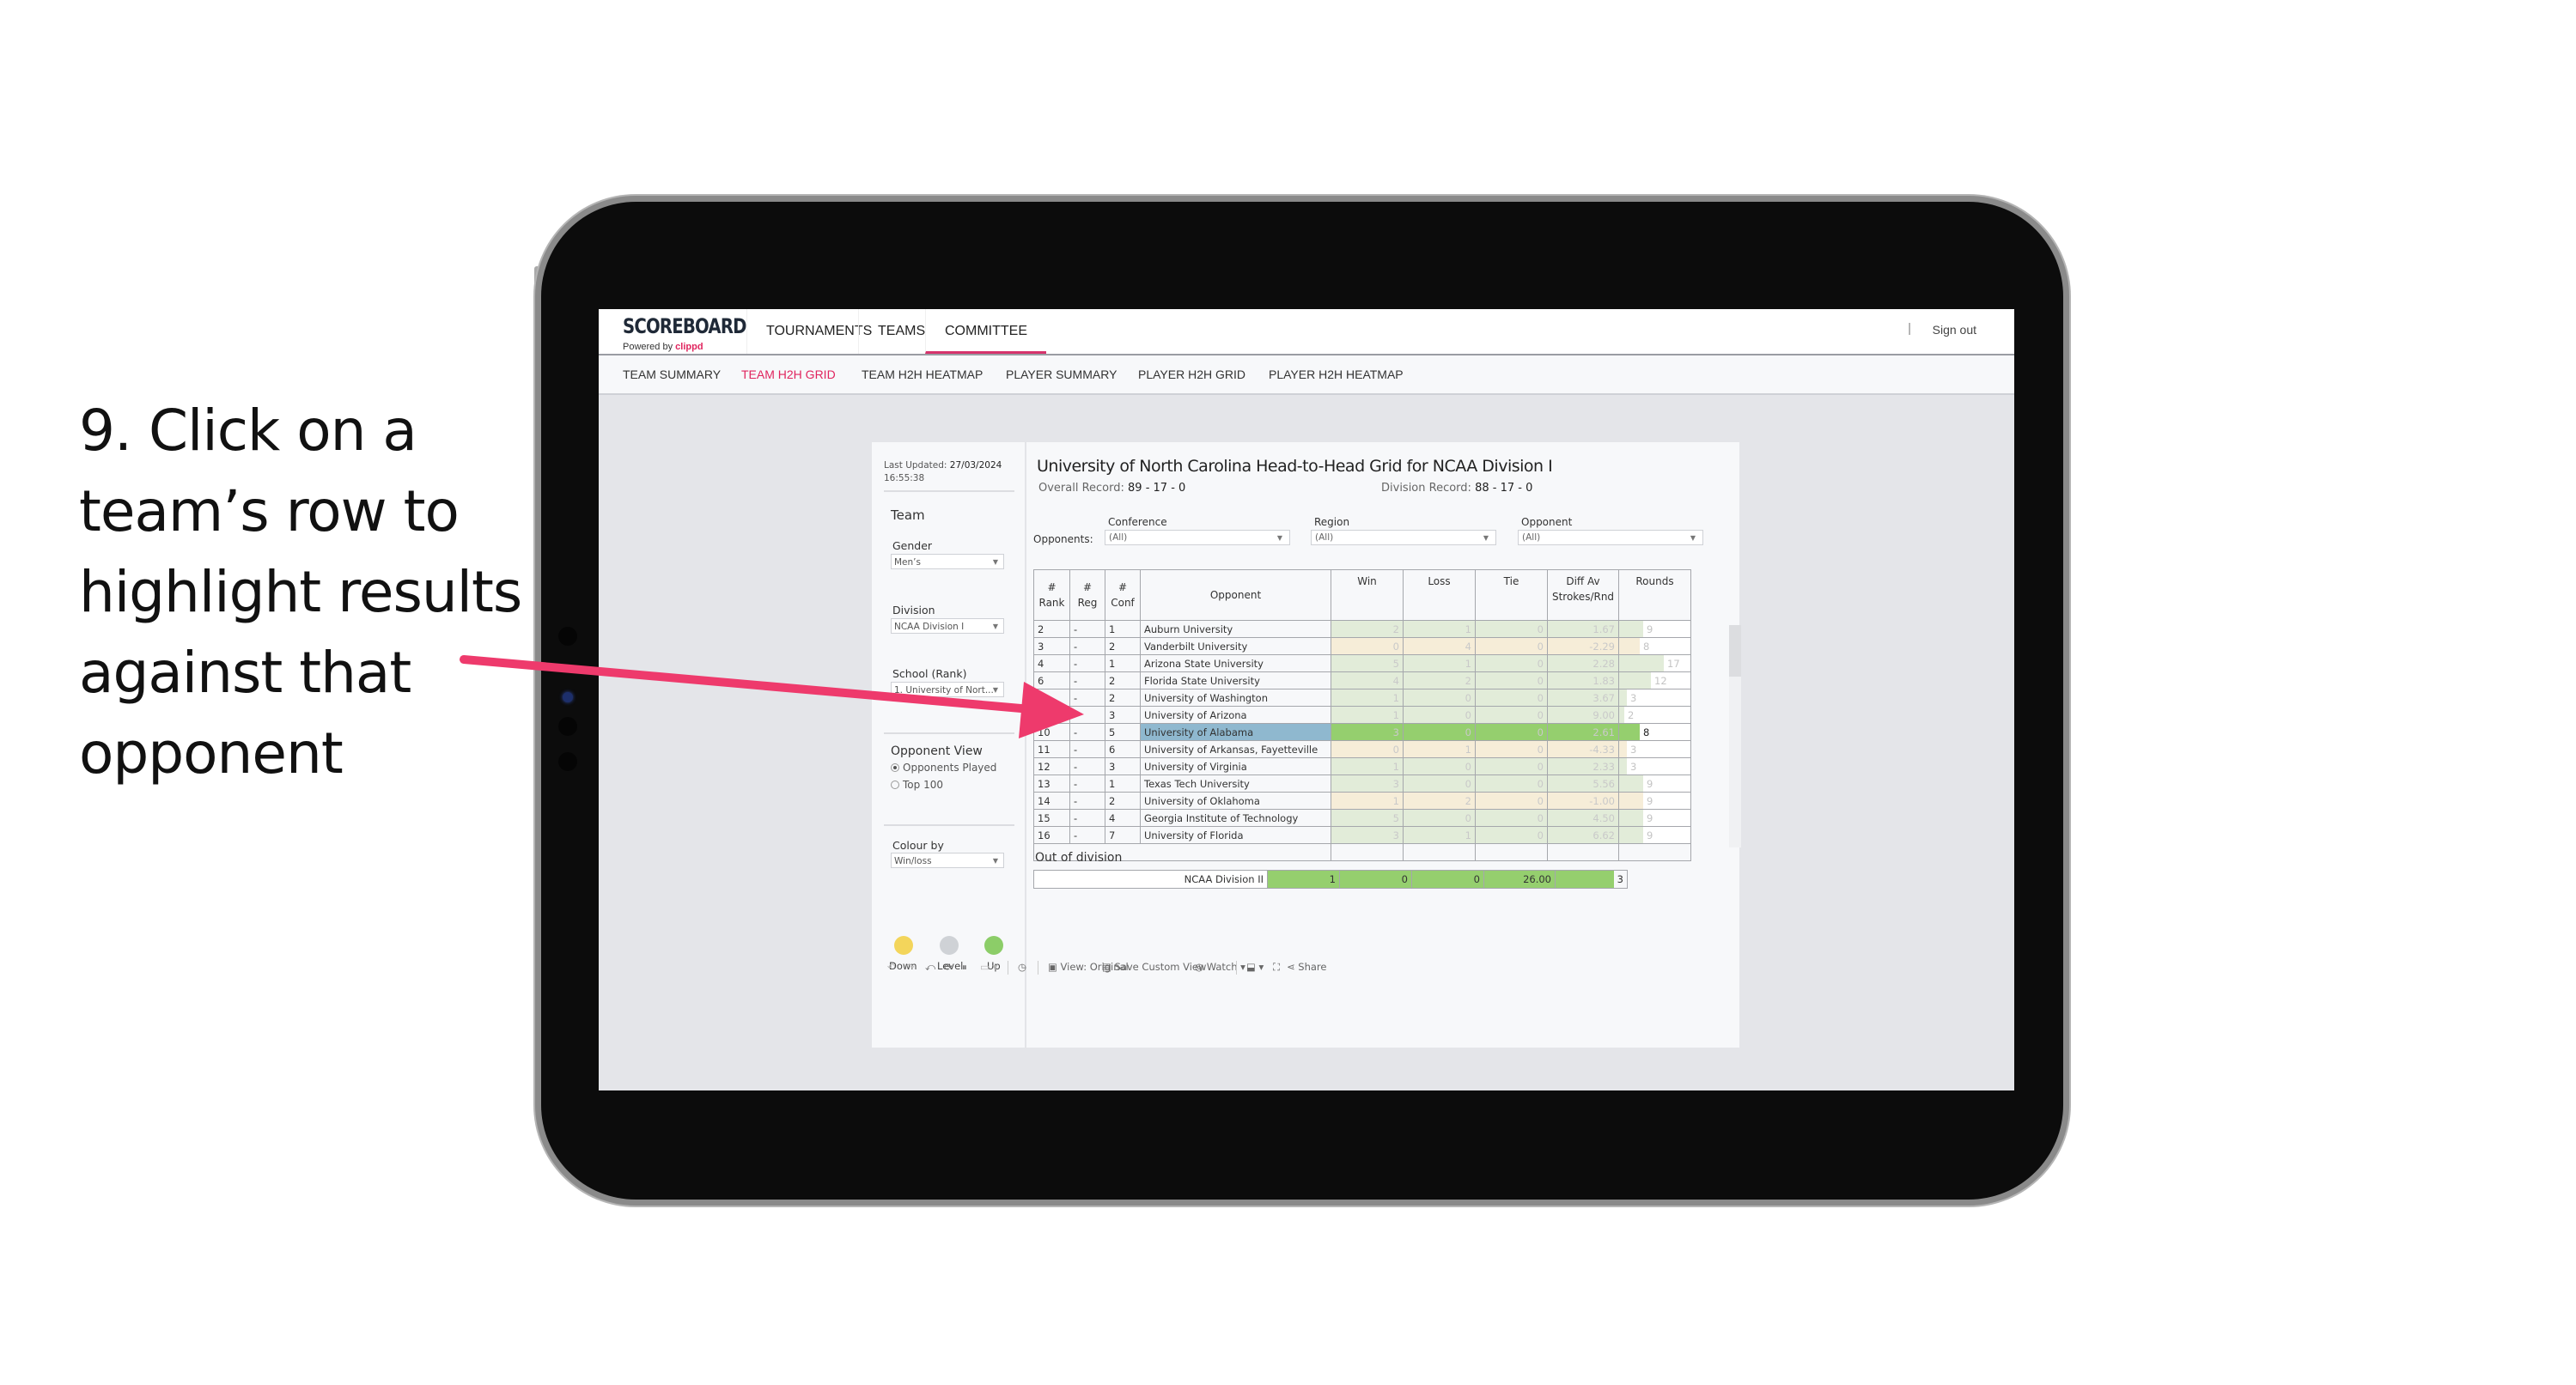 The width and height of the screenshot is (2576, 1385). I want to click on arrow-head, so click(1051, 710).